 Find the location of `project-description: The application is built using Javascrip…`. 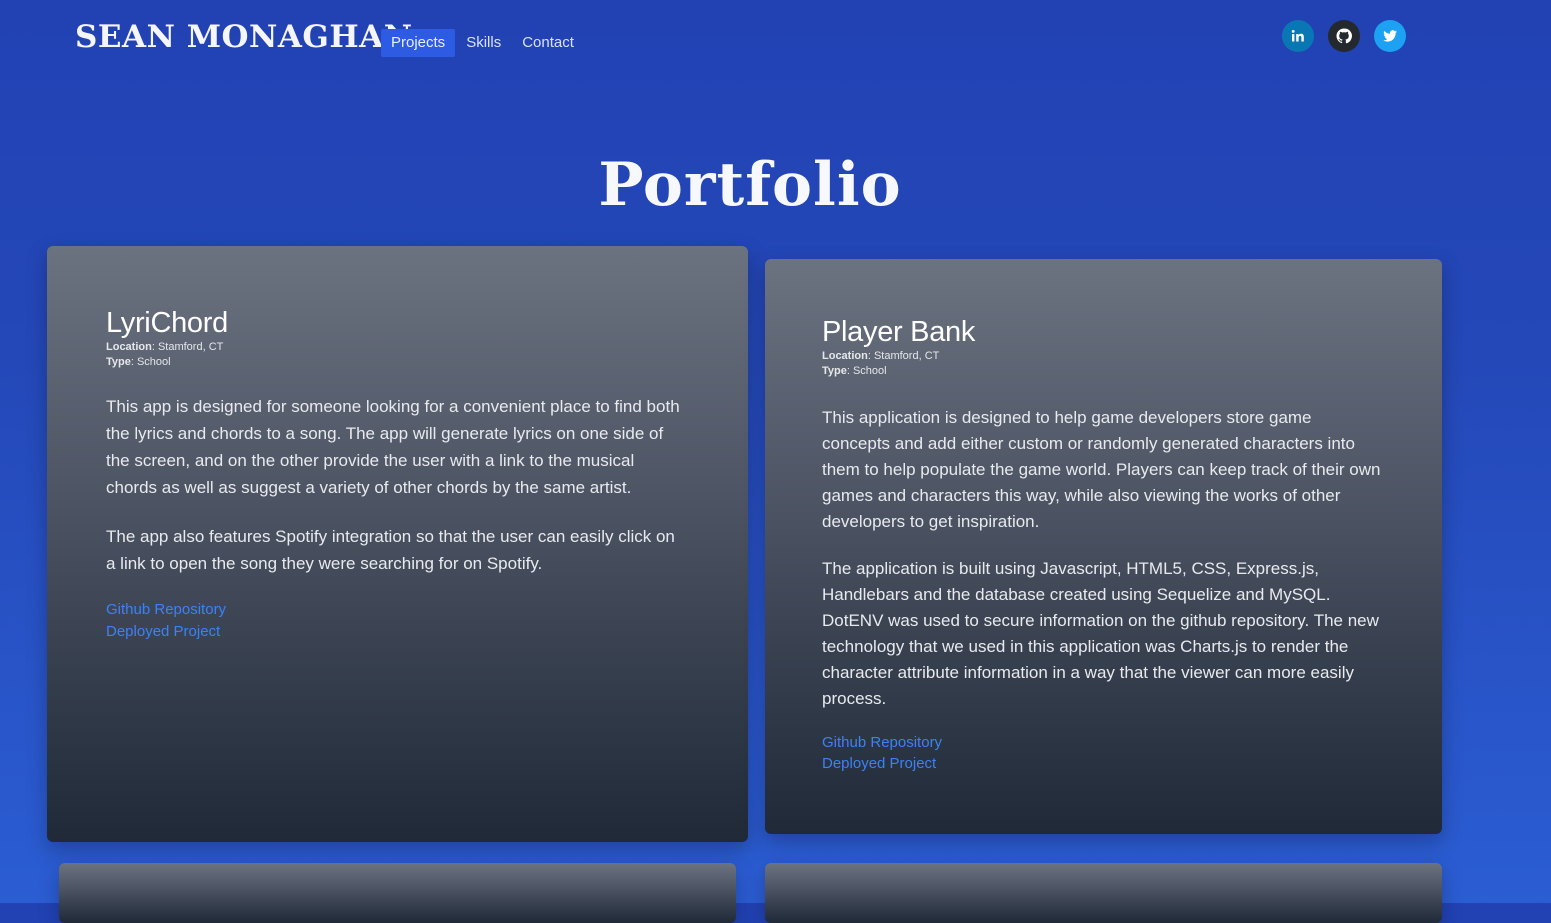

project-description: The application is built using Javascrip… is located at coordinates (1100, 633).